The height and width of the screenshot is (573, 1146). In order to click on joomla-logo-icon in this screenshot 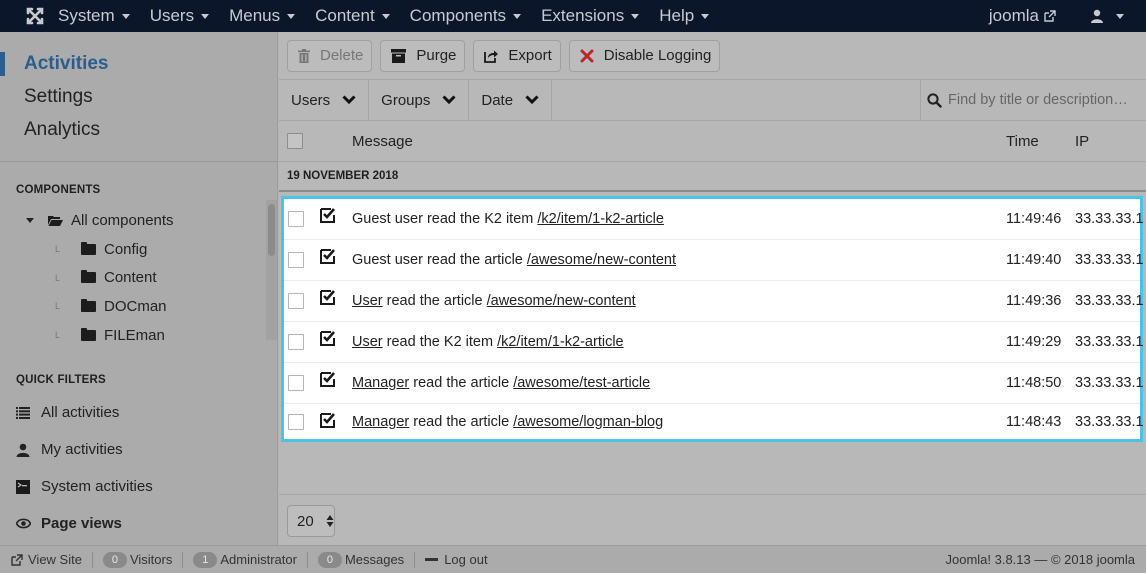, I will do `click(35, 16)`.